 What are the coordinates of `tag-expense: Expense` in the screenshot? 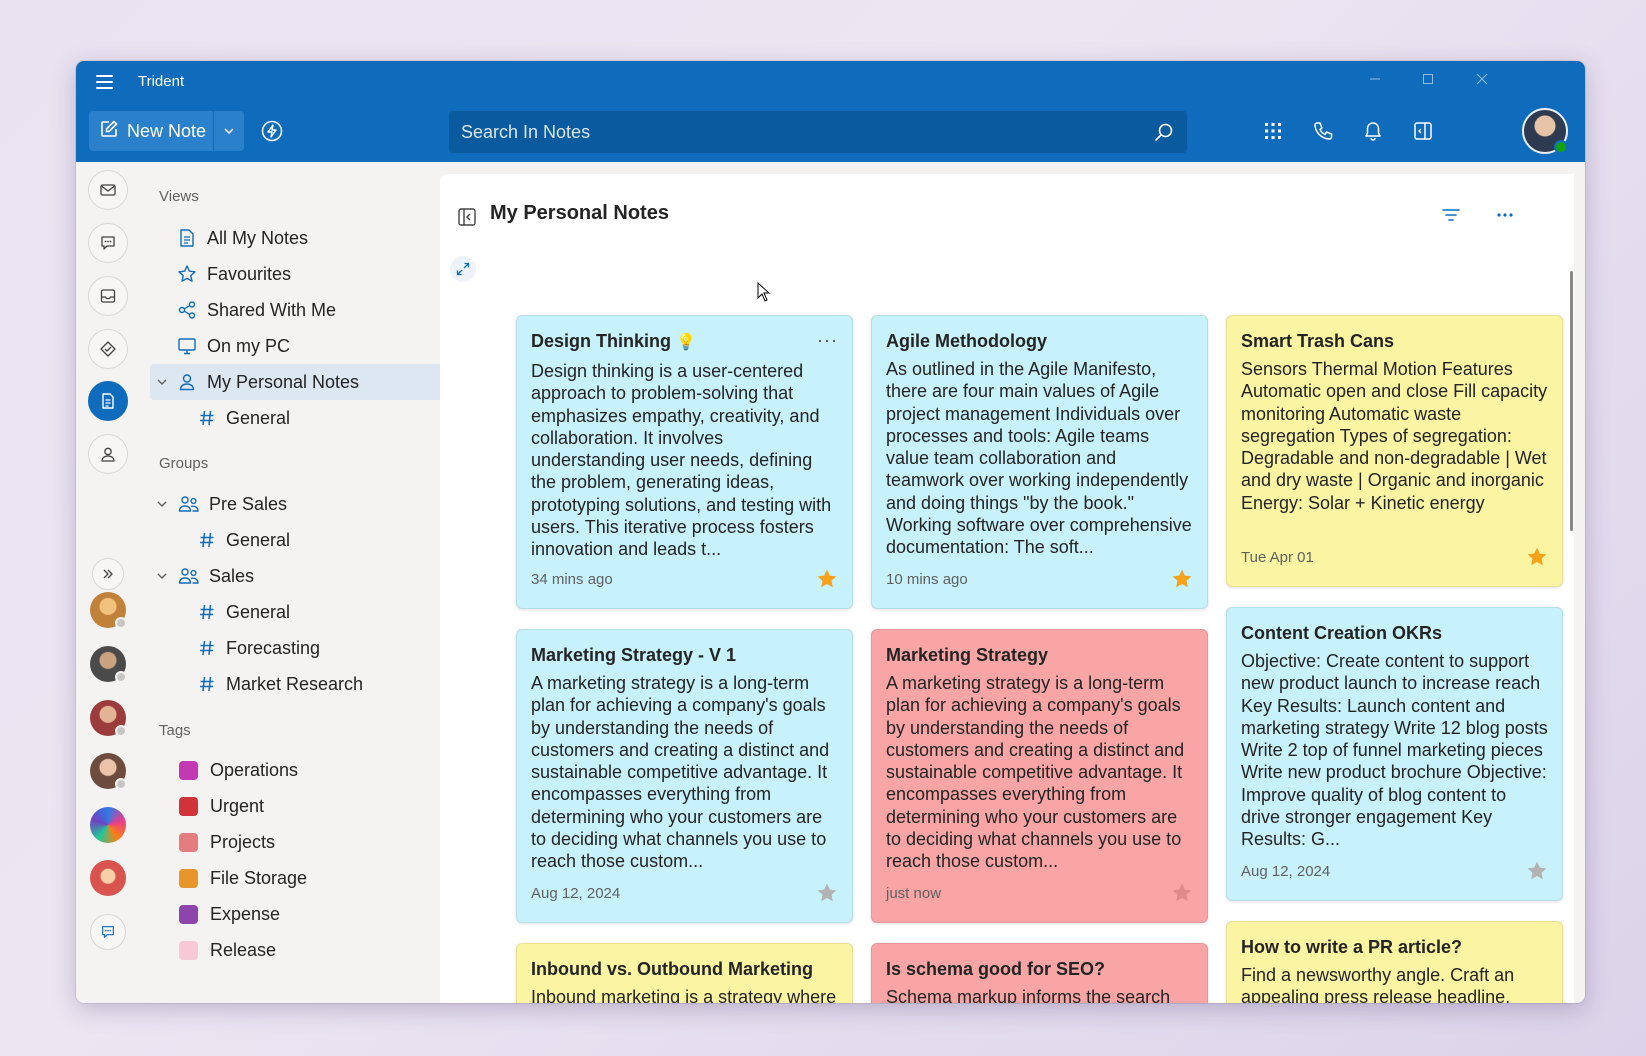 It's located at (315, 914).